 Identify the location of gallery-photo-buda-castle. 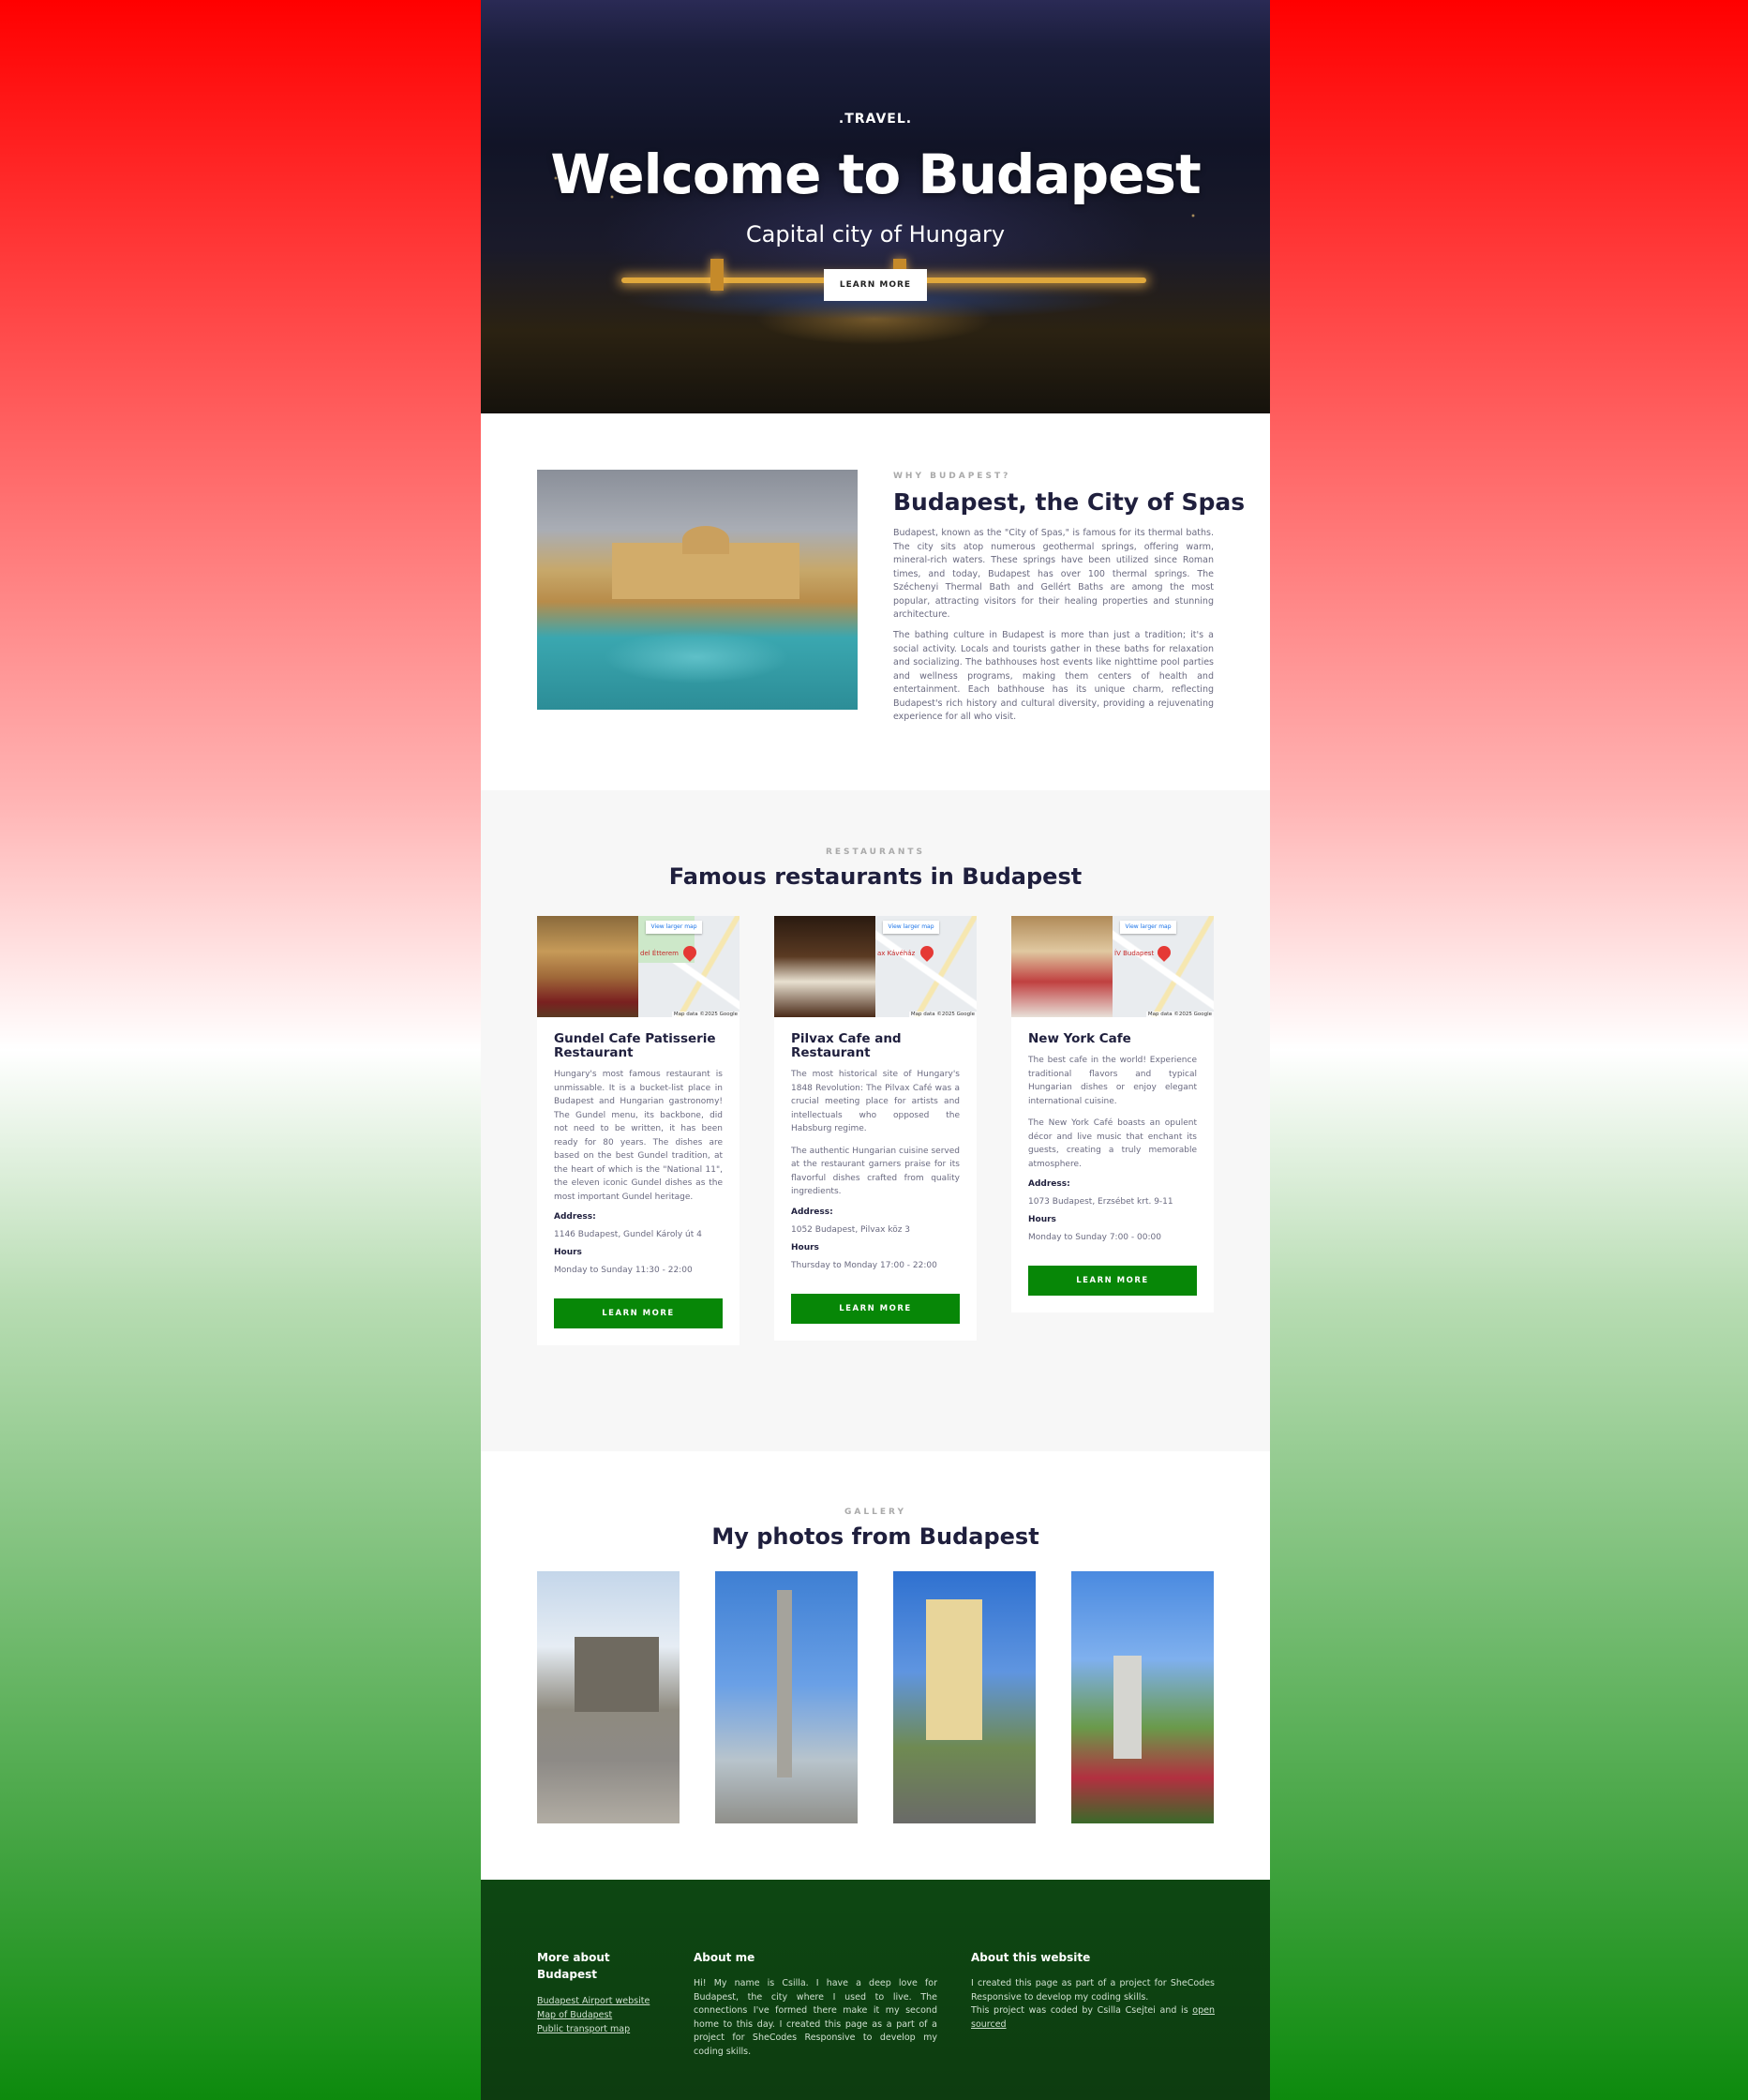
(608, 1697).